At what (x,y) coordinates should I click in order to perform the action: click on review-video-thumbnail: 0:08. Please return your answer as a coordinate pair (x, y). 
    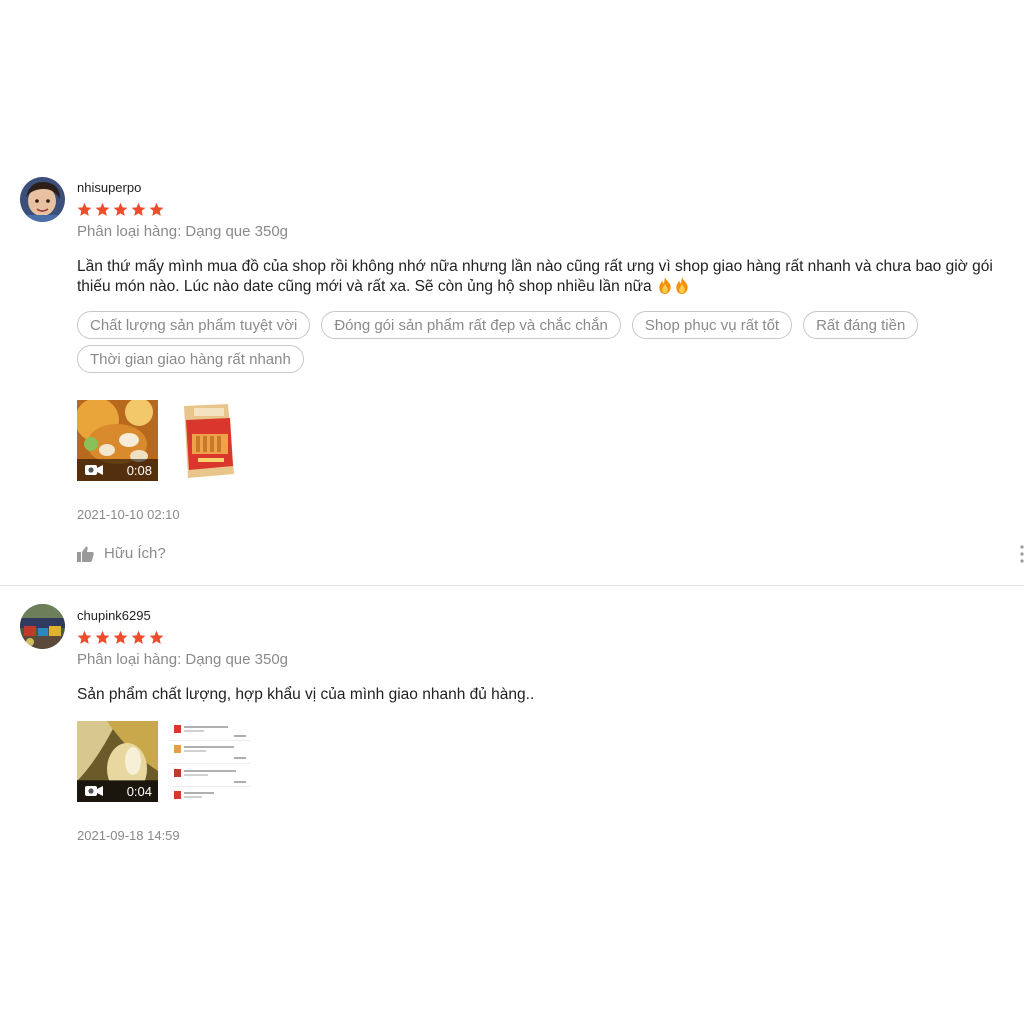
    Looking at the image, I should click on (117, 440).